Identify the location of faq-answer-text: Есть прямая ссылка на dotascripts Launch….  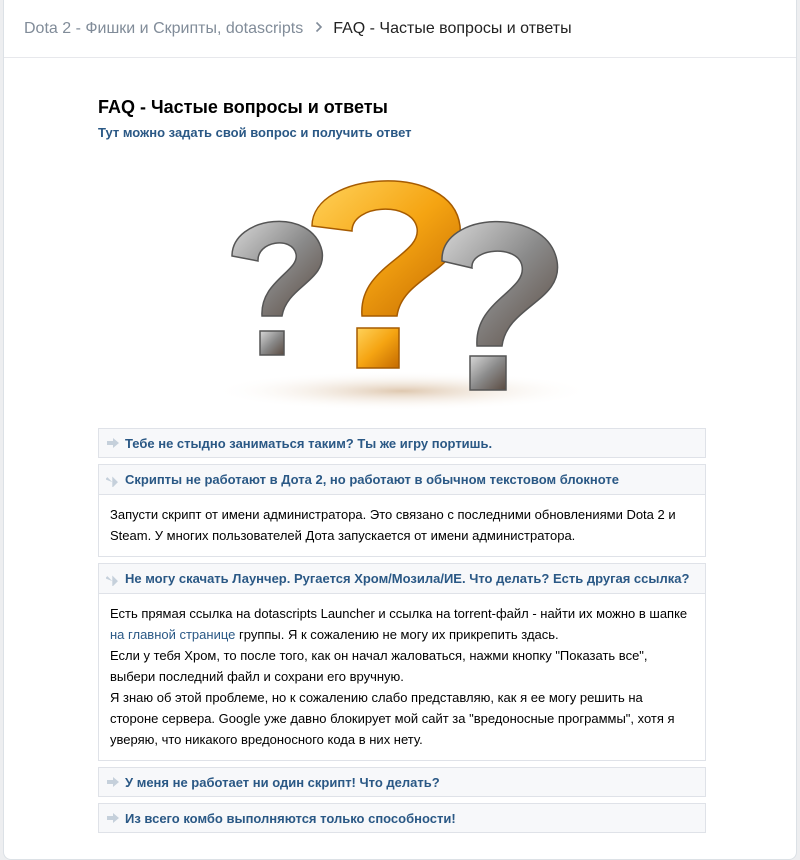
(399, 613).